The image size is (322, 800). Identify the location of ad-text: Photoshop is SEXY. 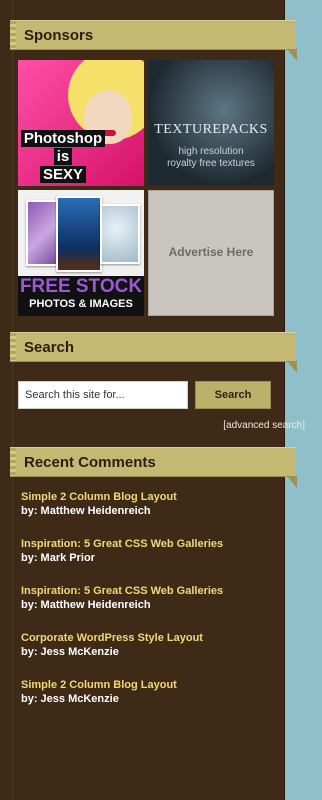
(63, 157).